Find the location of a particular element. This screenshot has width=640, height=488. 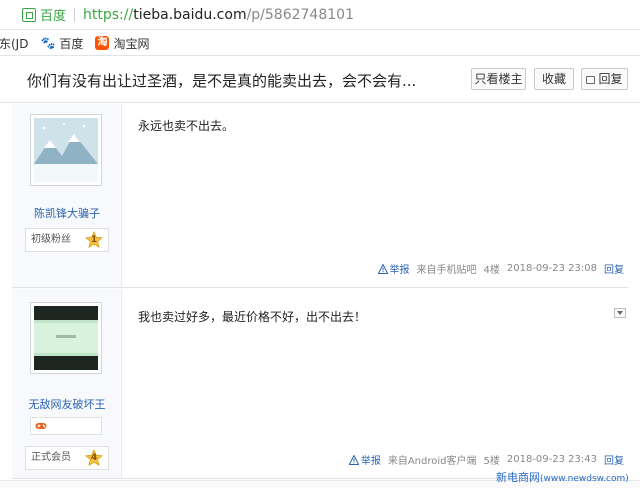

reply-button-label: 回复 is located at coordinates (610, 79).